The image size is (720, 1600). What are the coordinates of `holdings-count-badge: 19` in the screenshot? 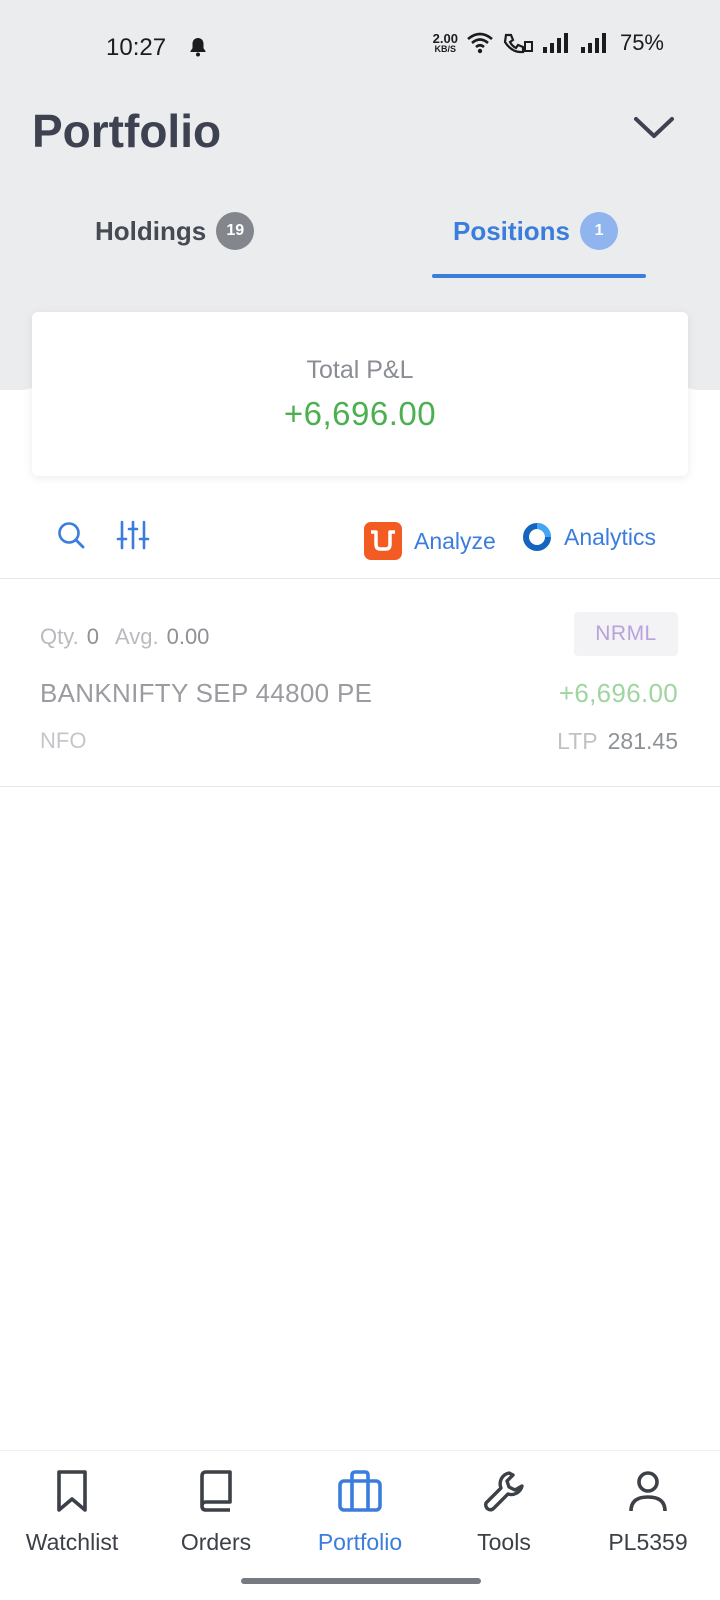 It's located at (235, 231).